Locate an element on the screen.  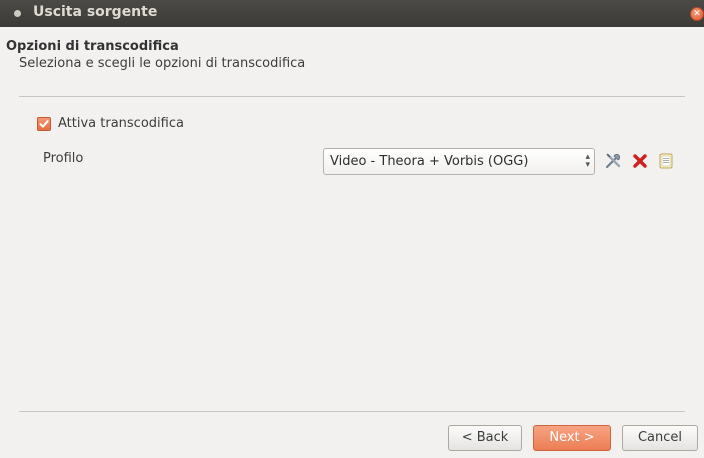
transcode-checkbox is located at coordinates (44, 124).